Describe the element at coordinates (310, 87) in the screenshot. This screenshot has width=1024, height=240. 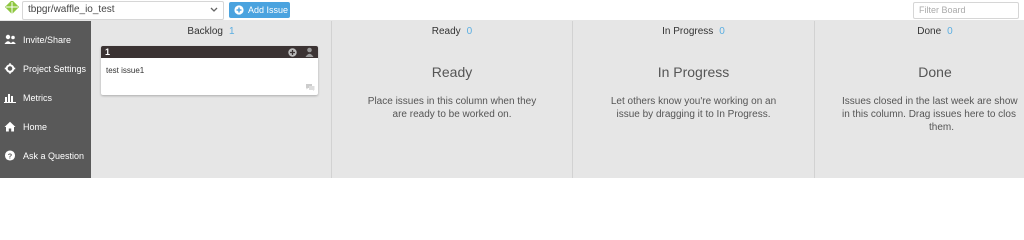
I see `comment-icon` at that location.